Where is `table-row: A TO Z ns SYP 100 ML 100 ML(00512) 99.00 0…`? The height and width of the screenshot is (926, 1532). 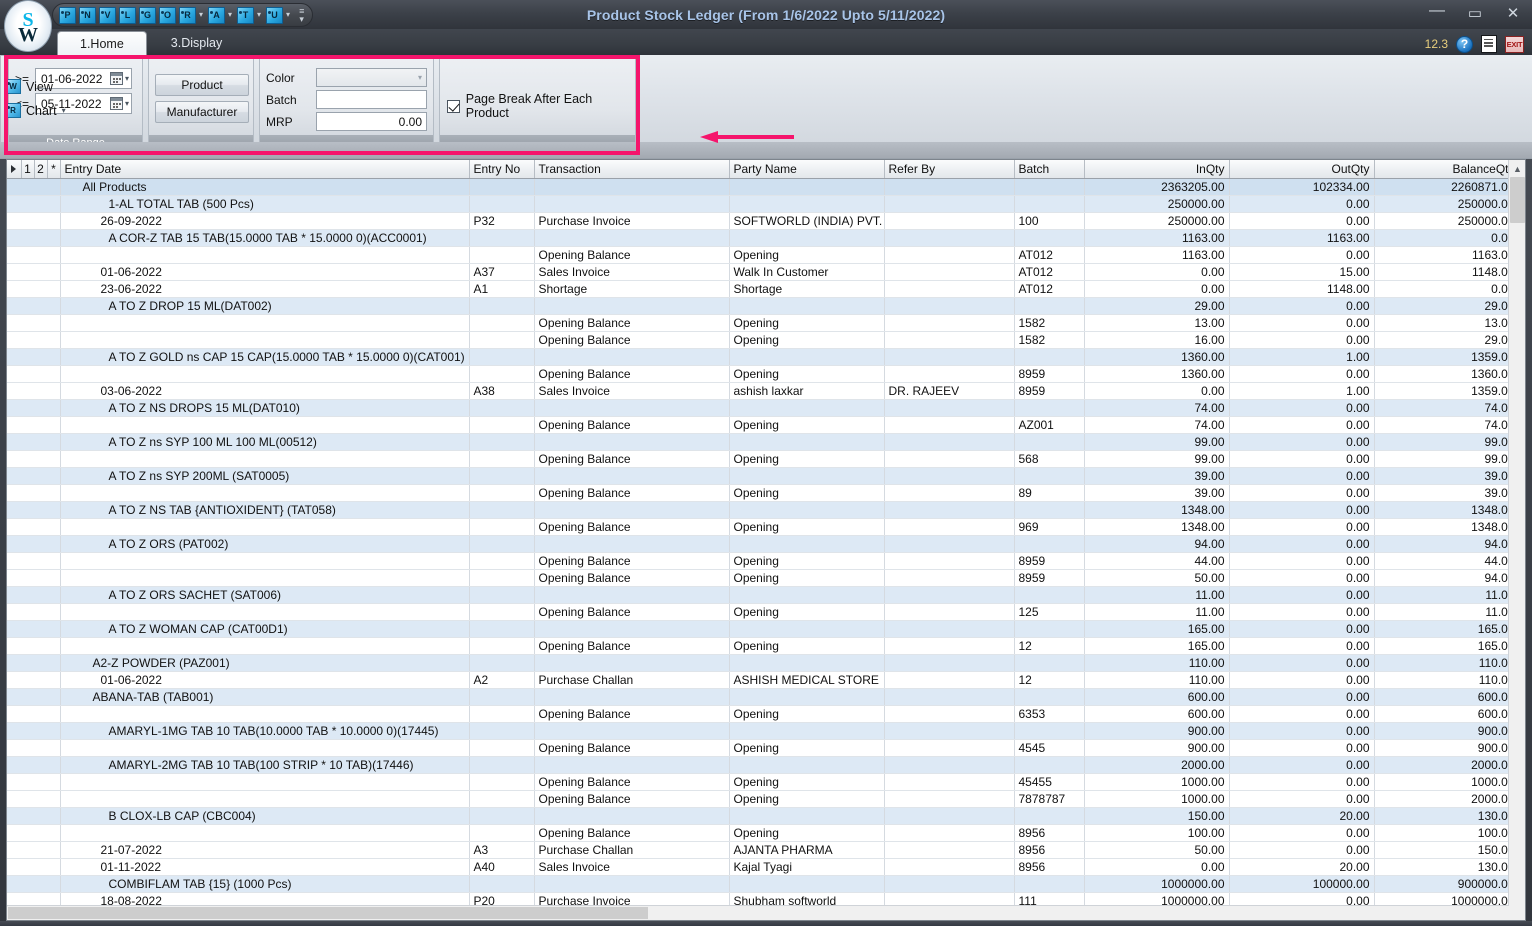
table-row: A TO Z ns SYP 100 ML 100 ML(00512) 99.00 0… is located at coordinates (763, 442).